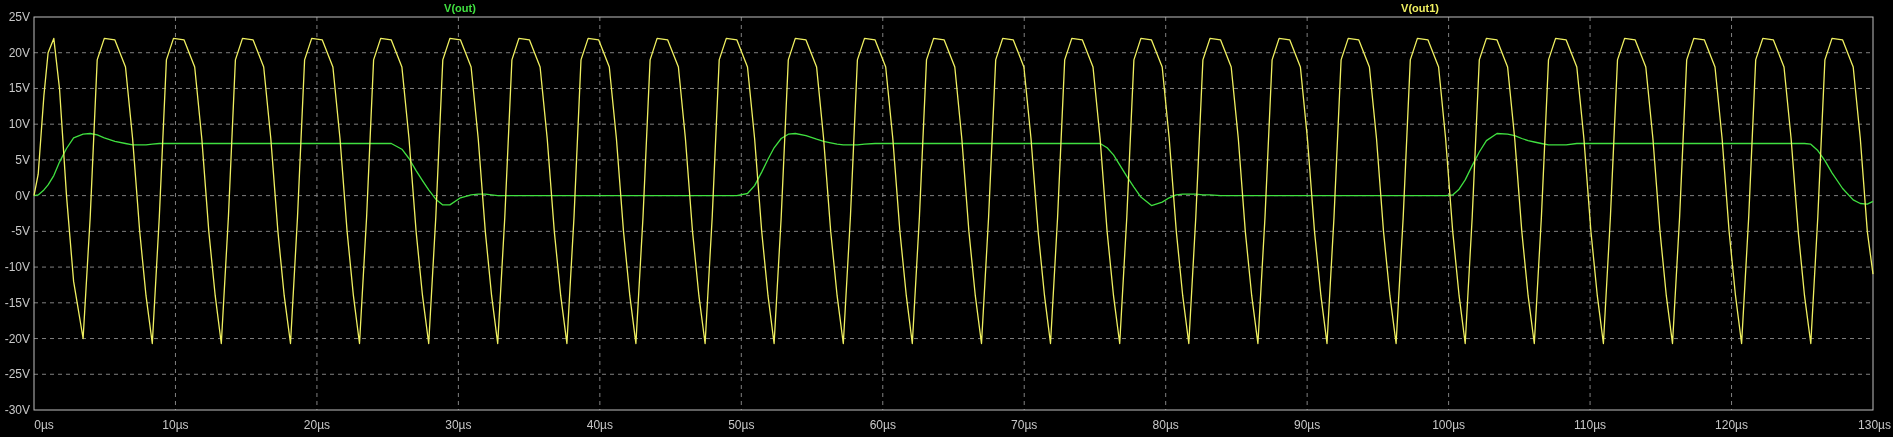 The width and height of the screenshot is (1893, 437). I want to click on axis-tick-label: 70µs, so click(1024, 425).